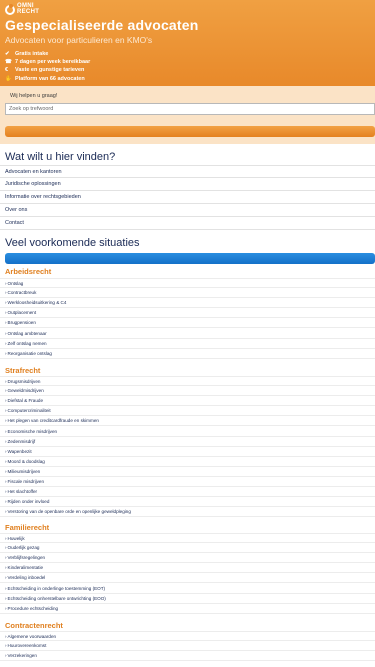  What do you see at coordinates (187, 431) in the screenshot?
I see `situation-link: › Economische misdrijven` at bounding box center [187, 431].